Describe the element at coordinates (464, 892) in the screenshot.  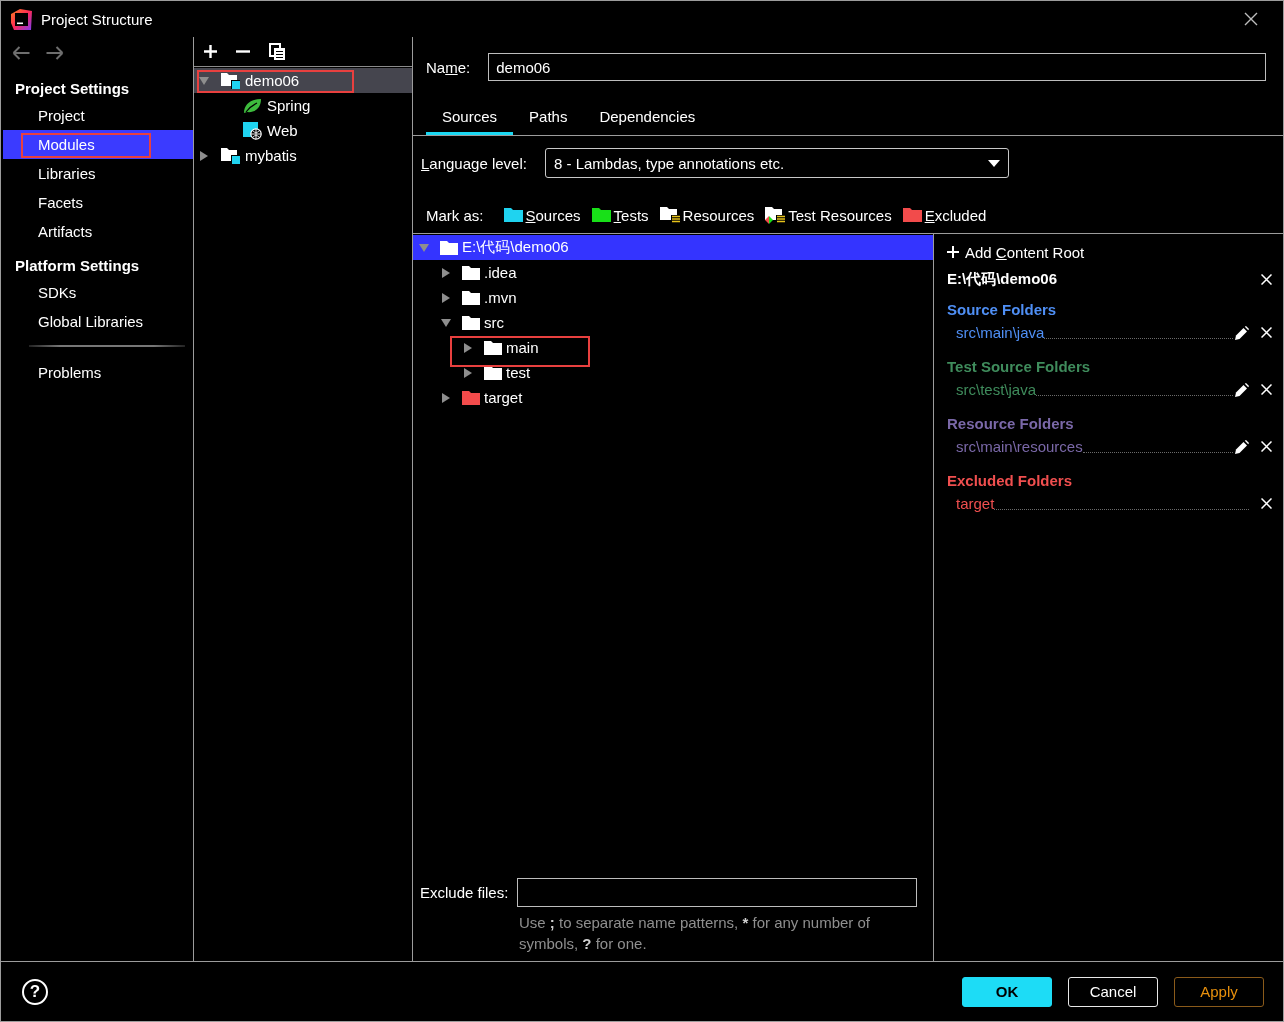
I see `field-label: Exclude files:` at that location.